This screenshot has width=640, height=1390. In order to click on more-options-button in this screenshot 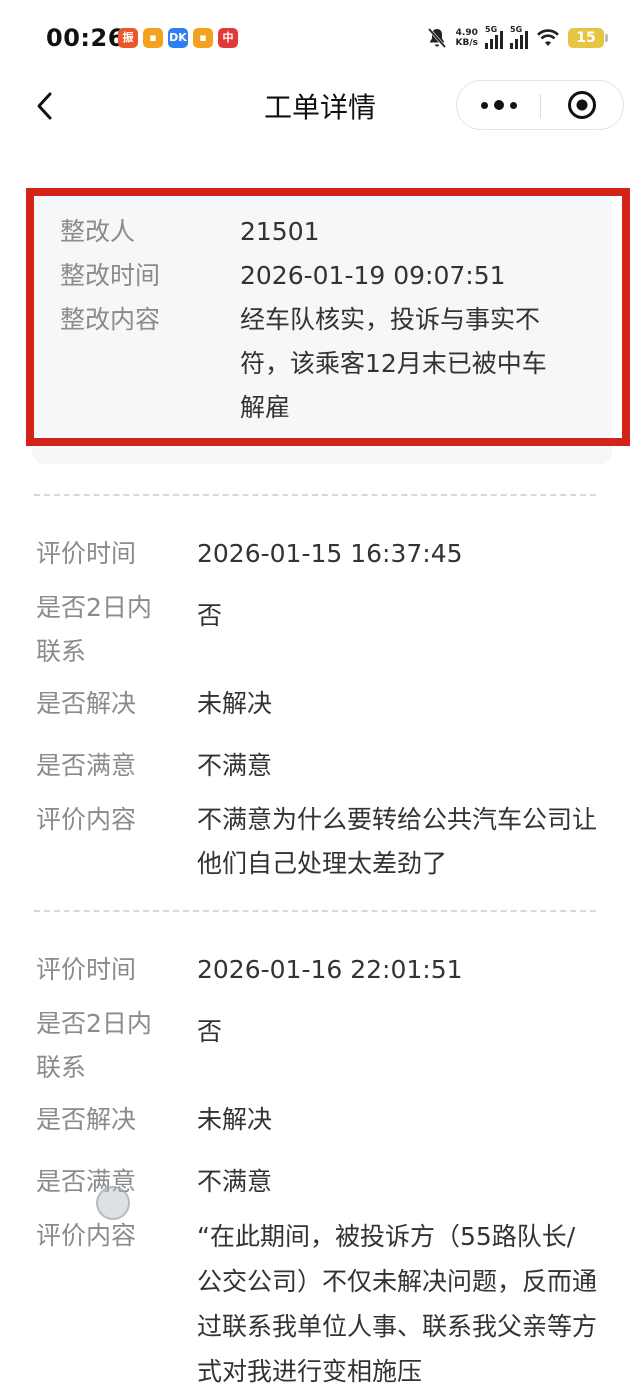, I will do `click(498, 105)`.